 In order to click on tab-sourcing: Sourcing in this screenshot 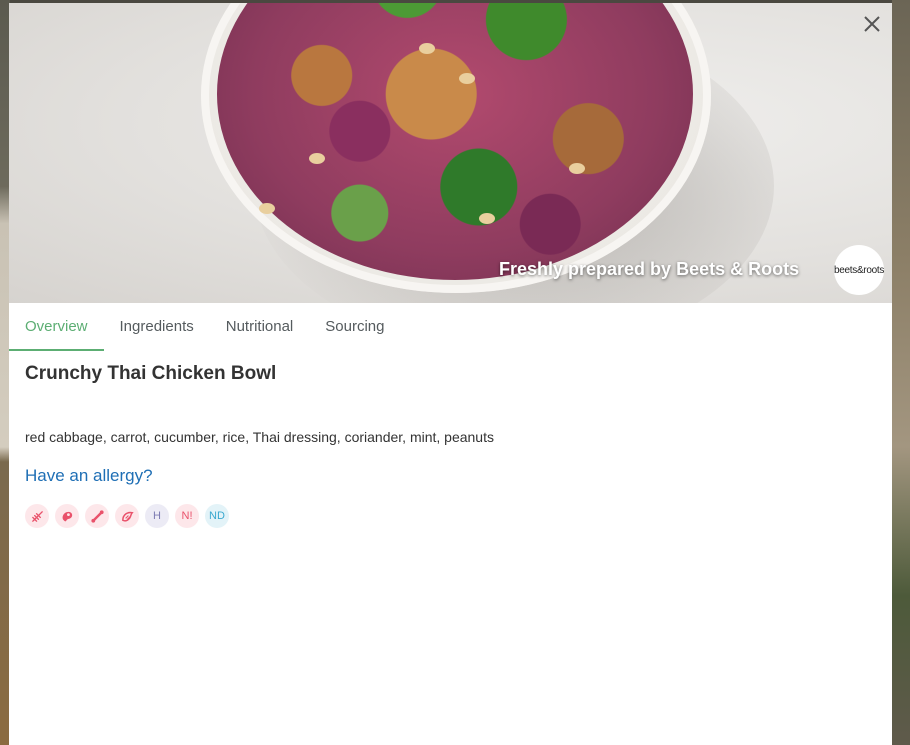, I will do `click(354, 327)`.